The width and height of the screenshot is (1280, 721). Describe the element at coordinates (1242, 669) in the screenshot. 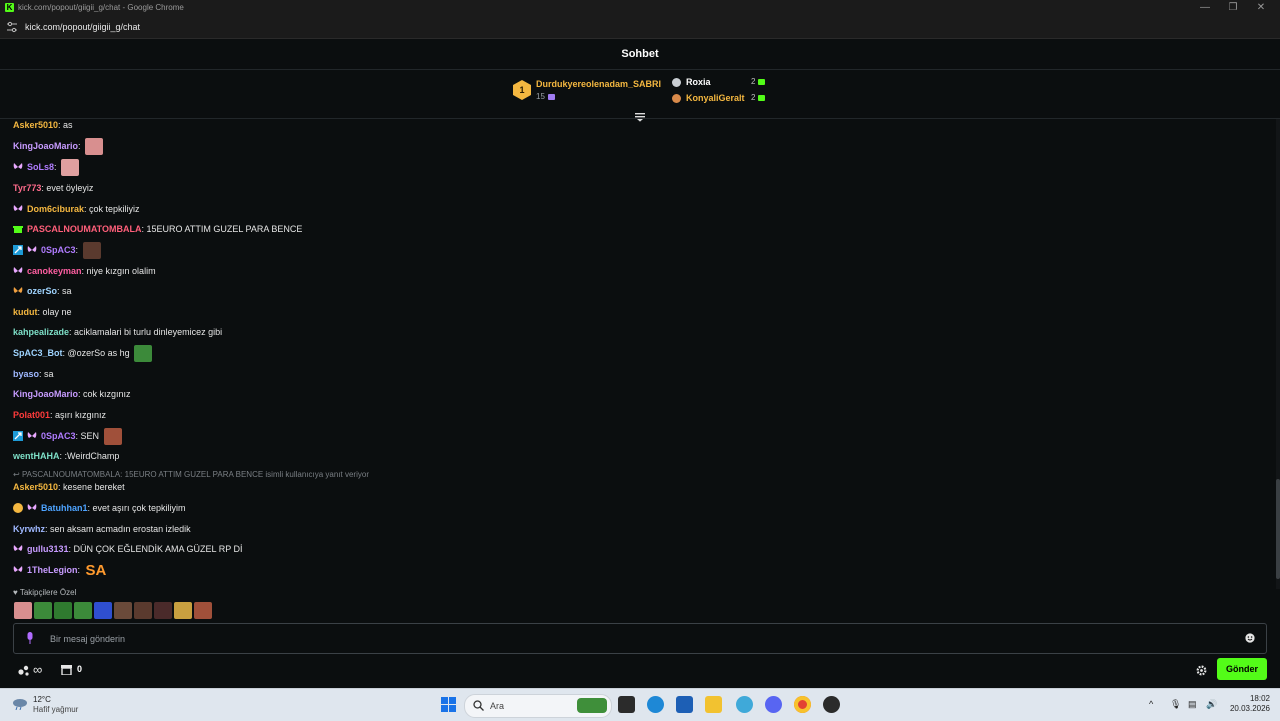

I see `send-button: Gönder` at that location.